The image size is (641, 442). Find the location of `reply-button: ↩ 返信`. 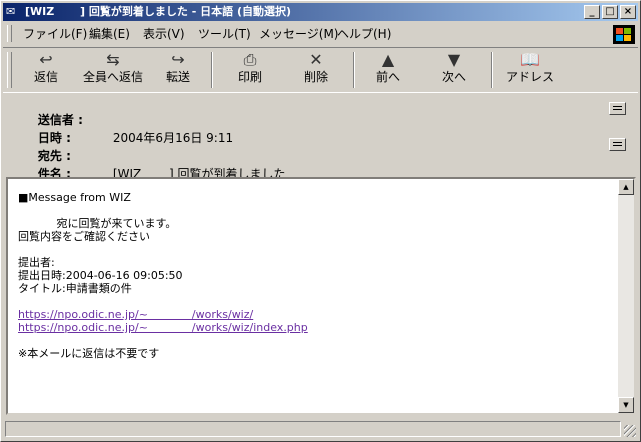

reply-button: ↩ 返信 is located at coordinates (46, 70).